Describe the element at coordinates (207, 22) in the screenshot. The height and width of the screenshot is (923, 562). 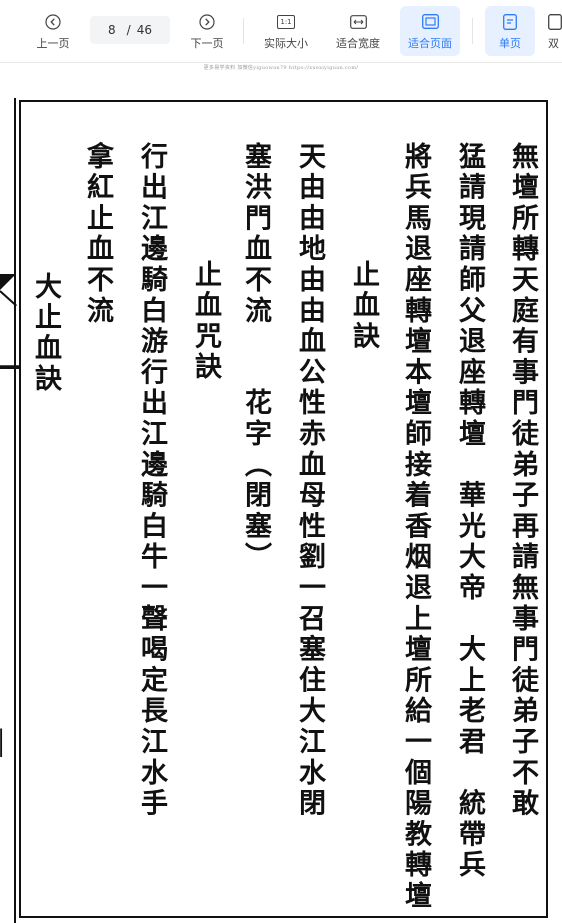
I see `chevron-right-circle-icon` at that location.